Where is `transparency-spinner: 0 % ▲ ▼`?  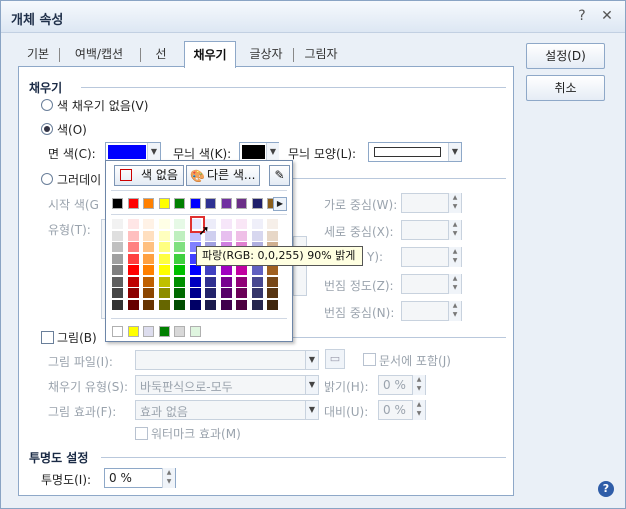 transparency-spinner: 0 % ▲ ▼ is located at coordinates (140, 478).